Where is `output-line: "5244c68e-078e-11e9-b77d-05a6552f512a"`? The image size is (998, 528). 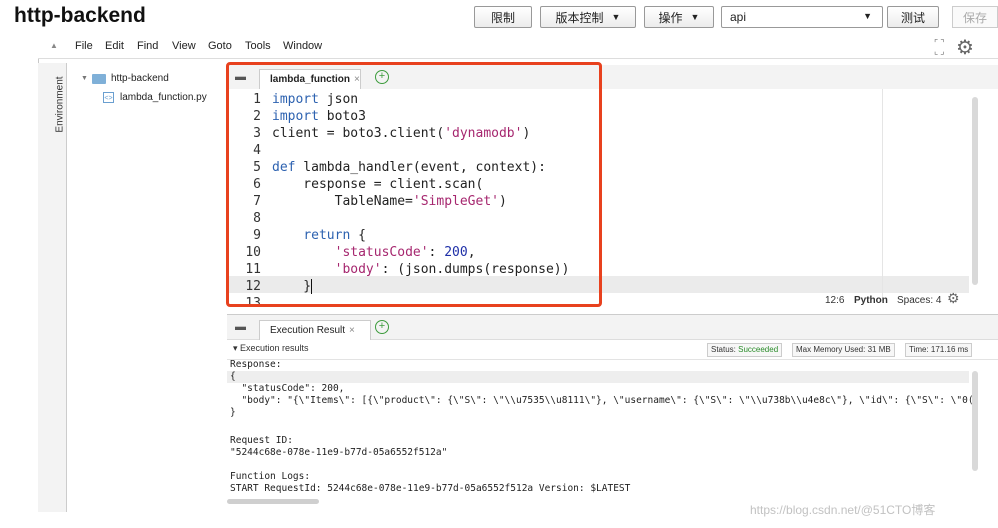
output-line: "5244c68e-078e-11e9-b77d-05a6552f512a" is located at coordinates (339, 452).